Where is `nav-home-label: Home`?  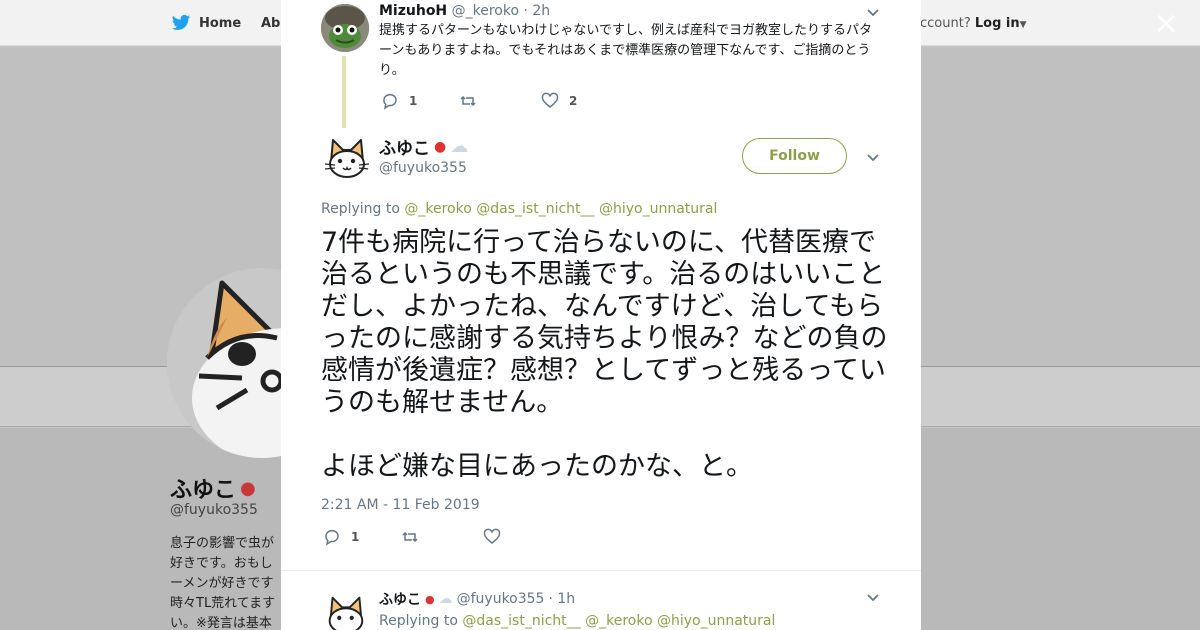
nav-home-label: Home is located at coordinates (220, 23).